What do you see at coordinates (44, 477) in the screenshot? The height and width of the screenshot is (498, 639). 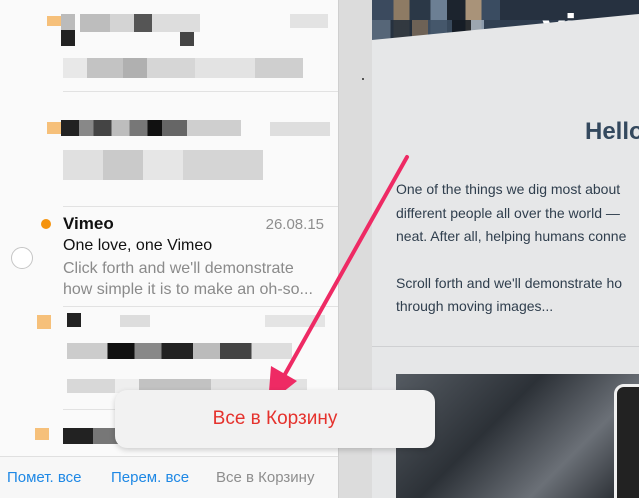 I see `mark-all-button: Помет. все` at bounding box center [44, 477].